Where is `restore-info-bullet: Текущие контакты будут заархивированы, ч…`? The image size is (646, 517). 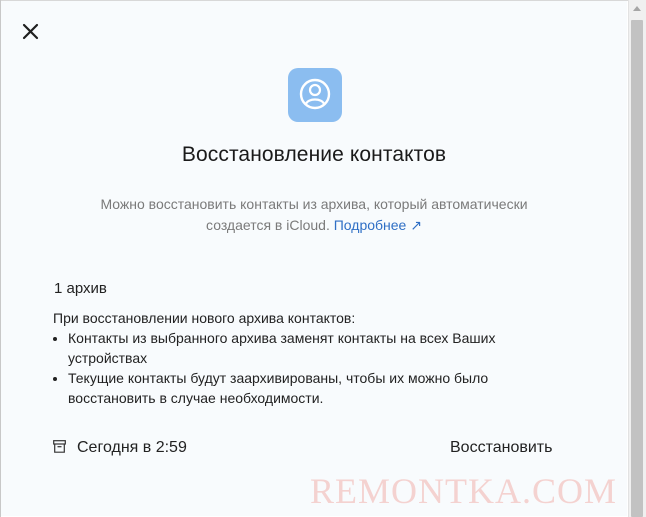 restore-info-bullet: Текущие контакты будут заархивированы, ч… is located at coordinates (310, 388).